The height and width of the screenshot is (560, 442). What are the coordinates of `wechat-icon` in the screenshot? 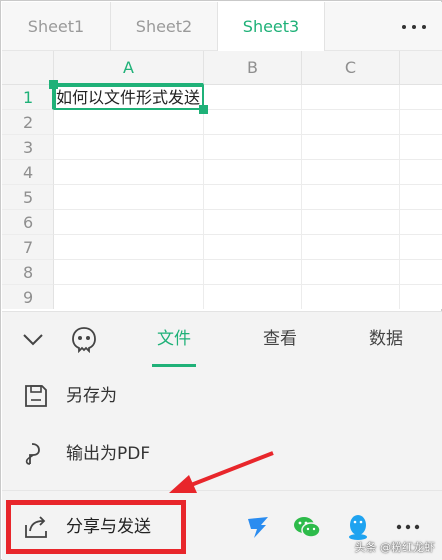 It's located at (306, 527).